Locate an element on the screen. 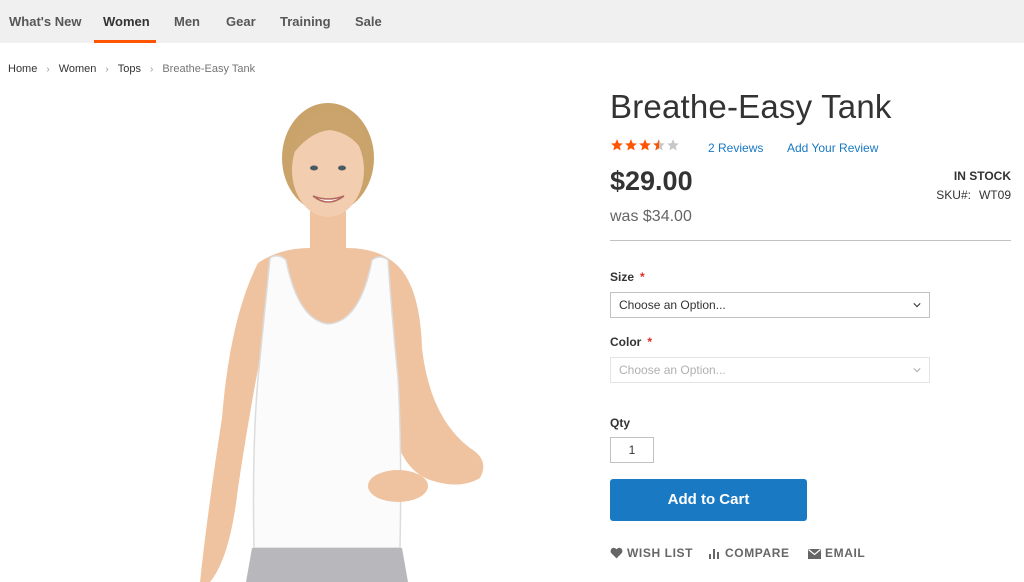 The image size is (1024, 582). wish-list-button: WISH LIST is located at coordinates (651, 553).